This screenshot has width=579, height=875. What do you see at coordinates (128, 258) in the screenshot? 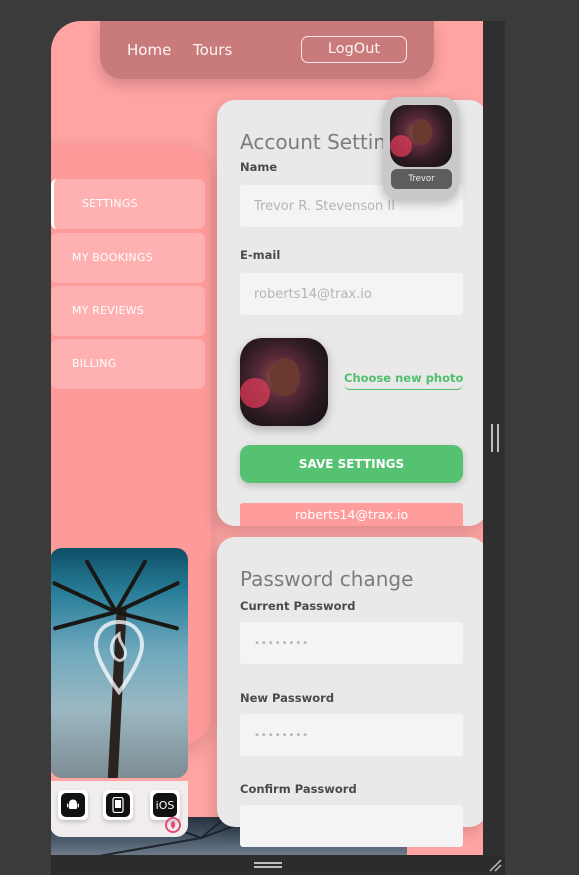
I see `sidebar-item-my-bookings: MY BOOKINGS` at bounding box center [128, 258].